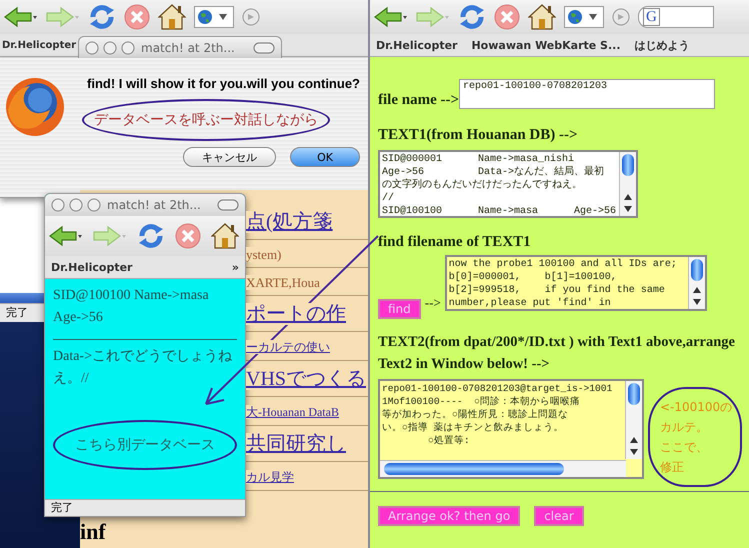 The width and height of the screenshot is (749, 548). What do you see at coordinates (296, 444) in the screenshot?
I see `link: 共同研究し` at bounding box center [296, 444].